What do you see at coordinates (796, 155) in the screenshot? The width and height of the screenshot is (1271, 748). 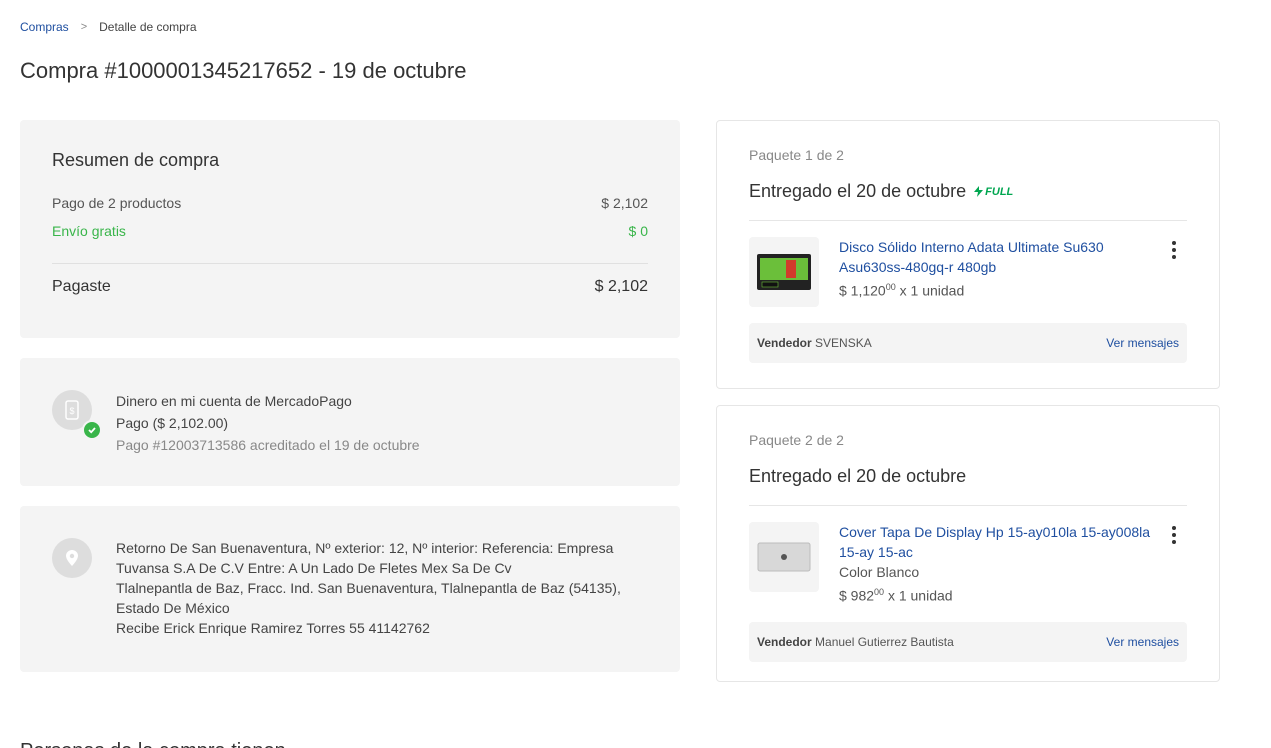 I see `package-label: Paquete 1 de 2` at bounding box center [796, 155].